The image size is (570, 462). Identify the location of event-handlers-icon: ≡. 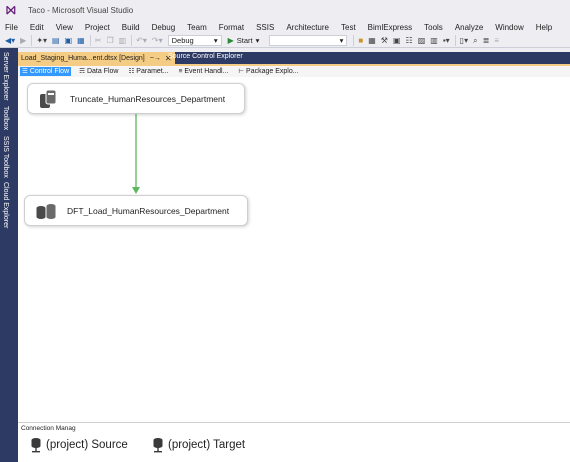
(180, 71).